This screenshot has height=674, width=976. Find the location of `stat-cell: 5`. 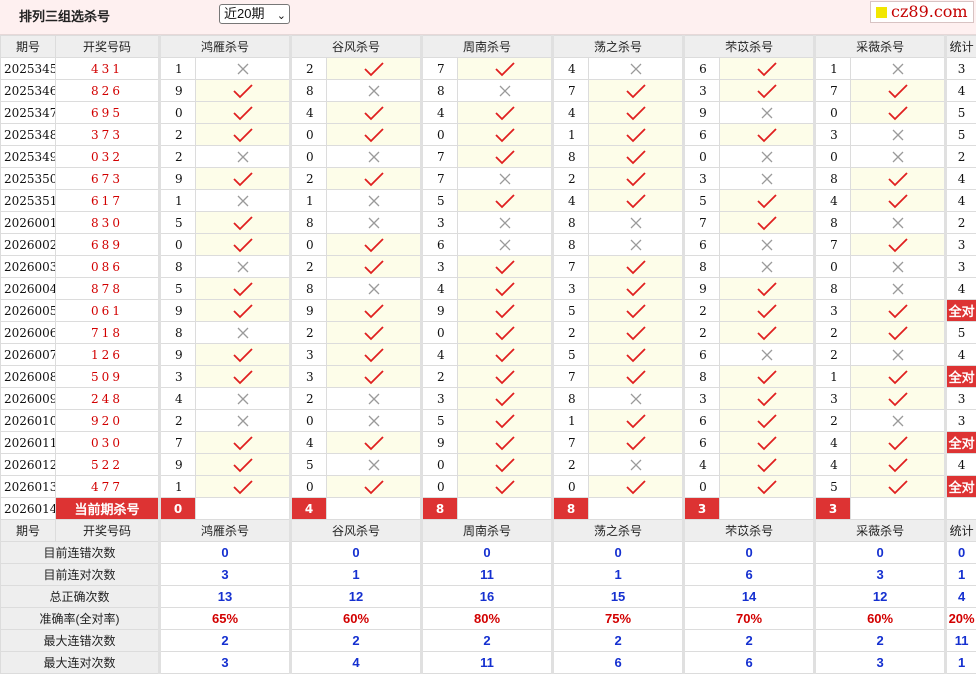

stat-cell: 5 is located at coordinates (961, 135).